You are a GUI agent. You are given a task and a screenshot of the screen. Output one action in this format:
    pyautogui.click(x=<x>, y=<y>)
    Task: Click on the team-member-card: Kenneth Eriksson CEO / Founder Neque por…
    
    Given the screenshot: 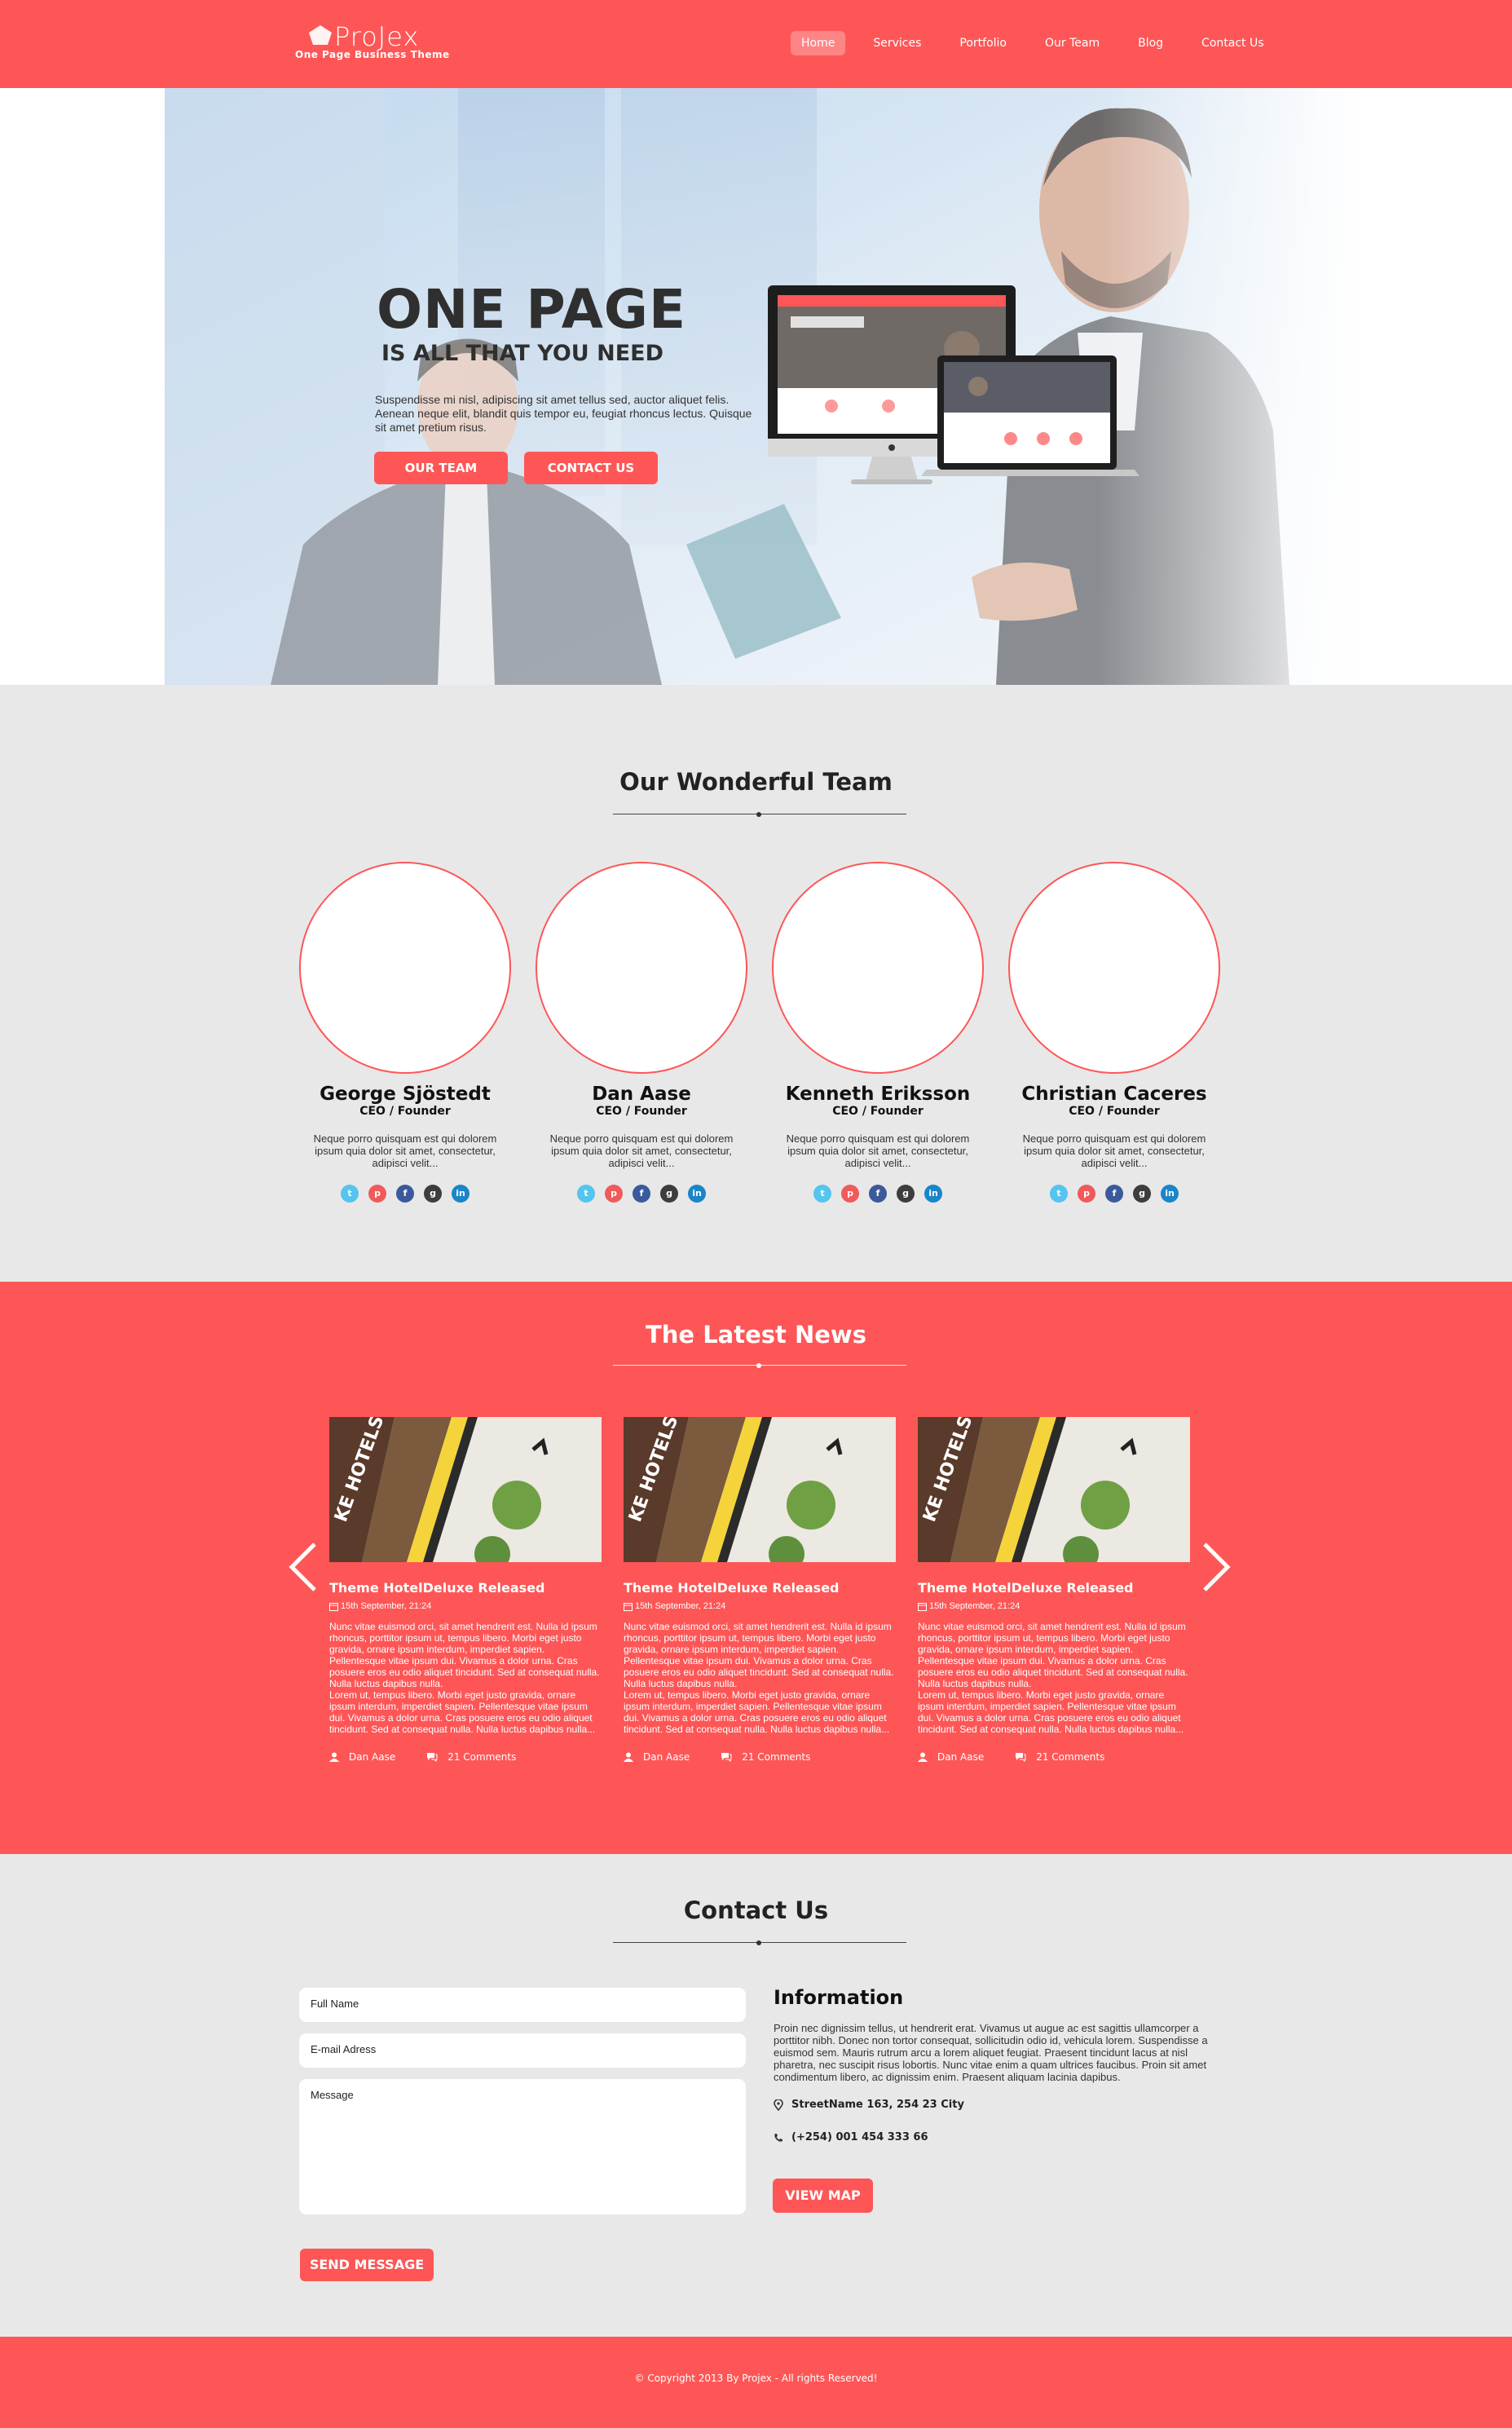 What is the action you would take?
    pyautogui.click(x=878, y=1032)
    